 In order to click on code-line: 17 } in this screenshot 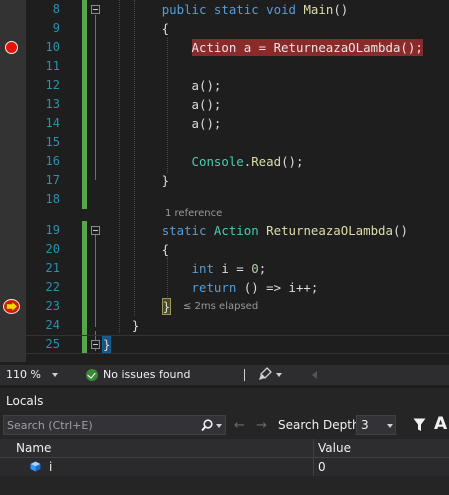, I will do `click(224, 180)`.